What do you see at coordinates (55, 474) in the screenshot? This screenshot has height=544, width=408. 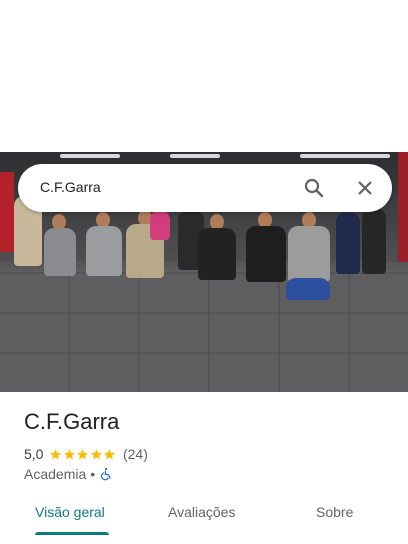 I see `place-category: Academia` at bounding box center [55, 474].